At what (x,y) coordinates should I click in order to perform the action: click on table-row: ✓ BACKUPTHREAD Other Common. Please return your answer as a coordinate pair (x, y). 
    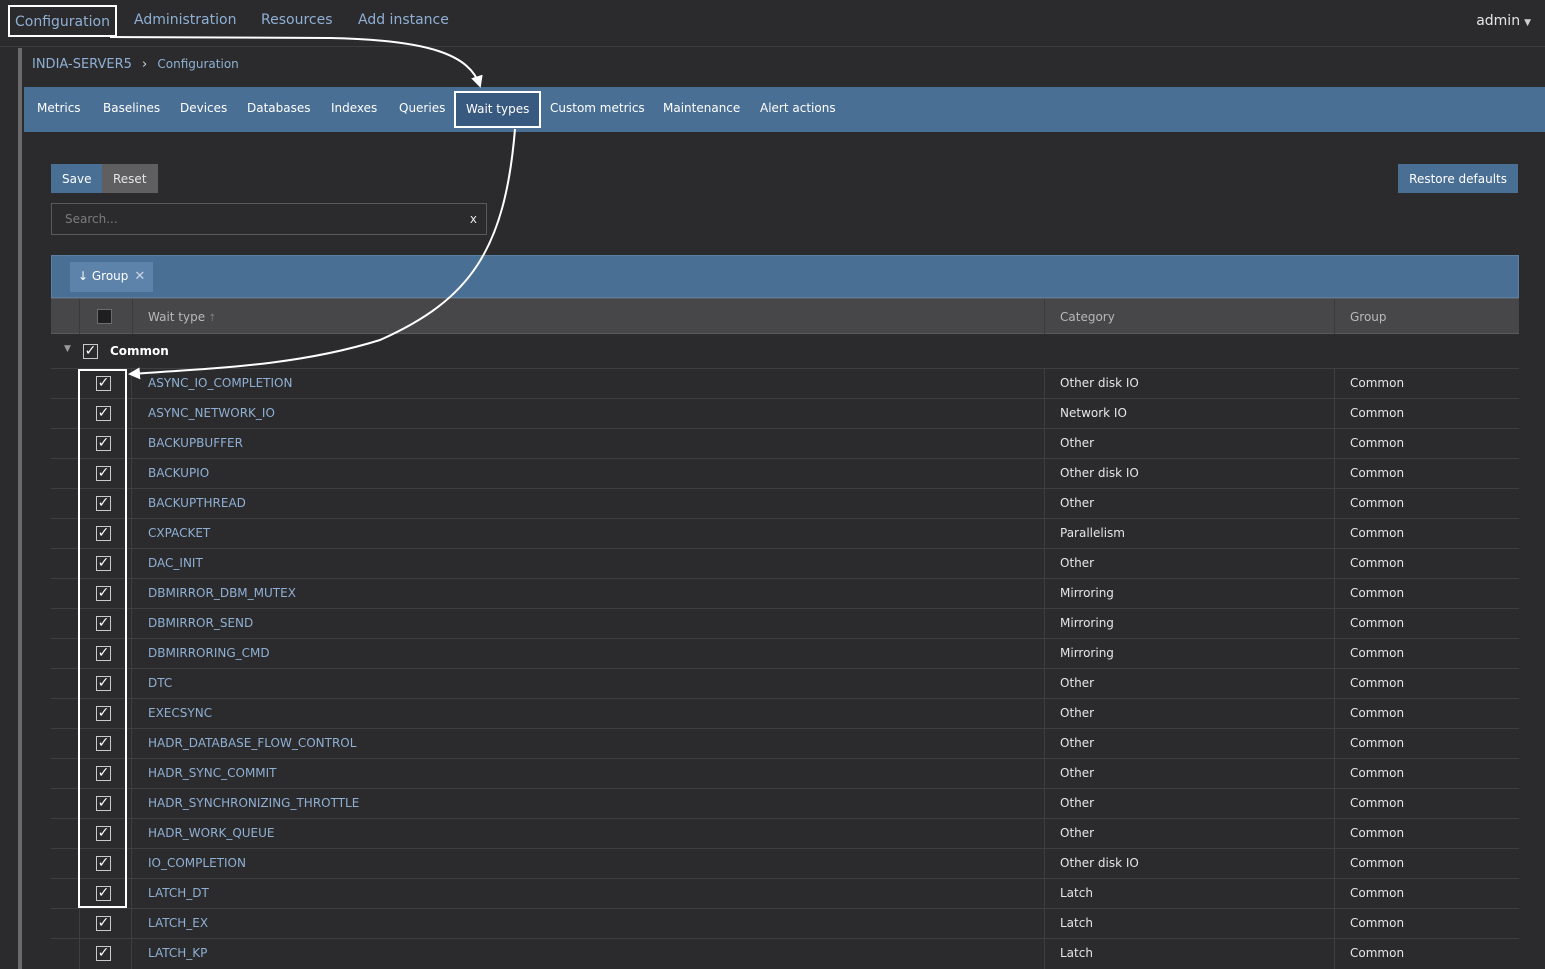
    Looking at the image, I should click on (785, 503).